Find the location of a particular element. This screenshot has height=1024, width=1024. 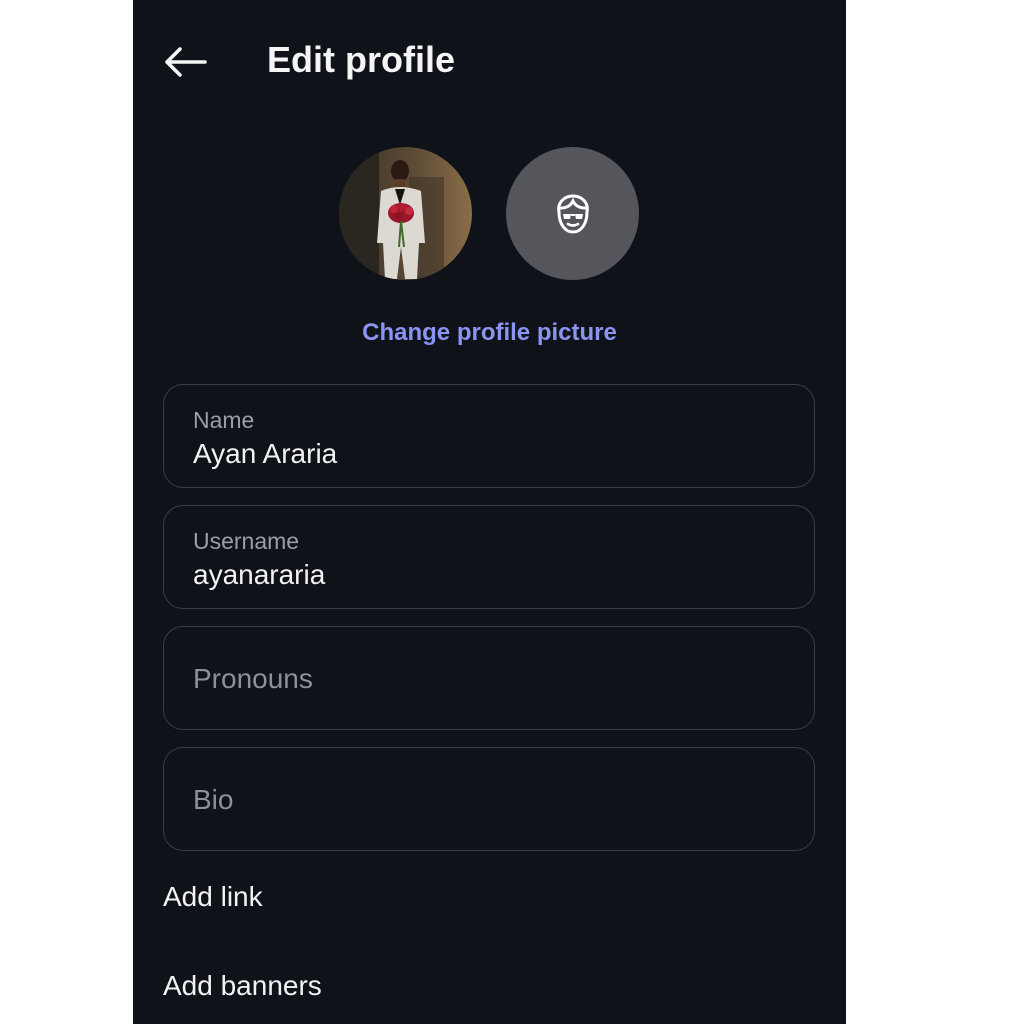

name-field-label: Name is located at coordinates (224, 420).